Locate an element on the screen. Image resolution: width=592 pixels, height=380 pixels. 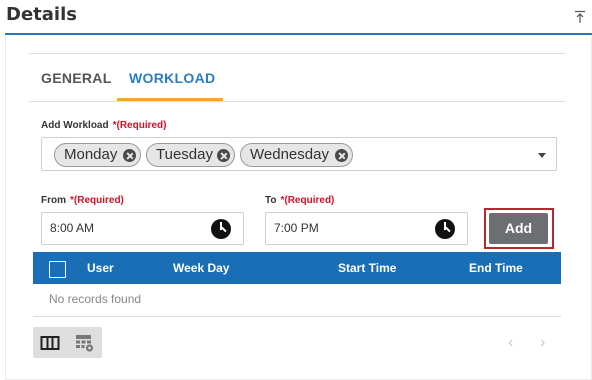
from-label-text: From is located at coordinates (53, 200).